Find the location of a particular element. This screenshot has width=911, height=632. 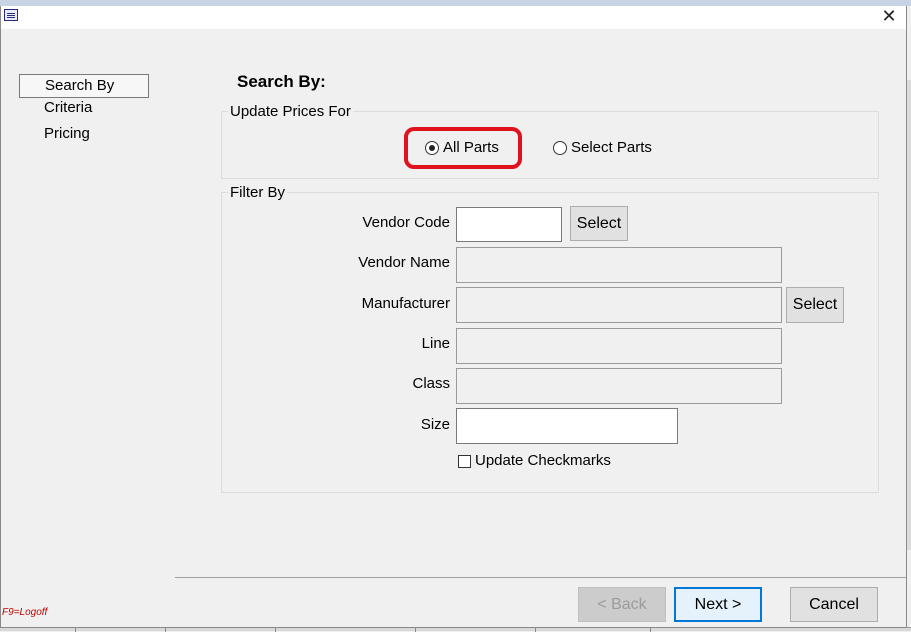

vendor-name-field is located at coordinates (619, 265).